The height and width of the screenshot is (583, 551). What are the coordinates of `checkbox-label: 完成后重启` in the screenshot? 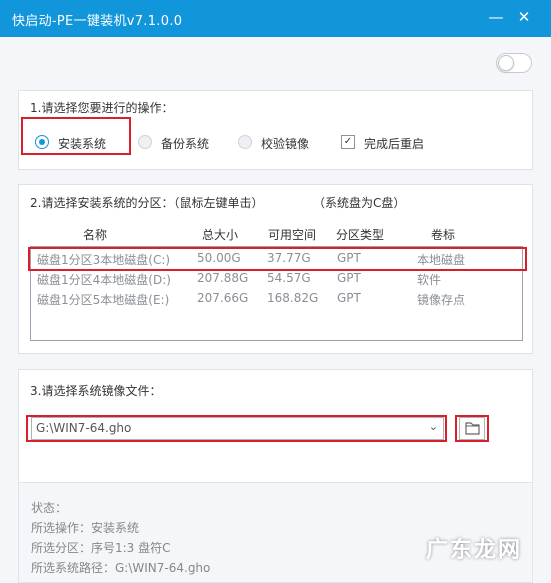 It's located at (394, 144).